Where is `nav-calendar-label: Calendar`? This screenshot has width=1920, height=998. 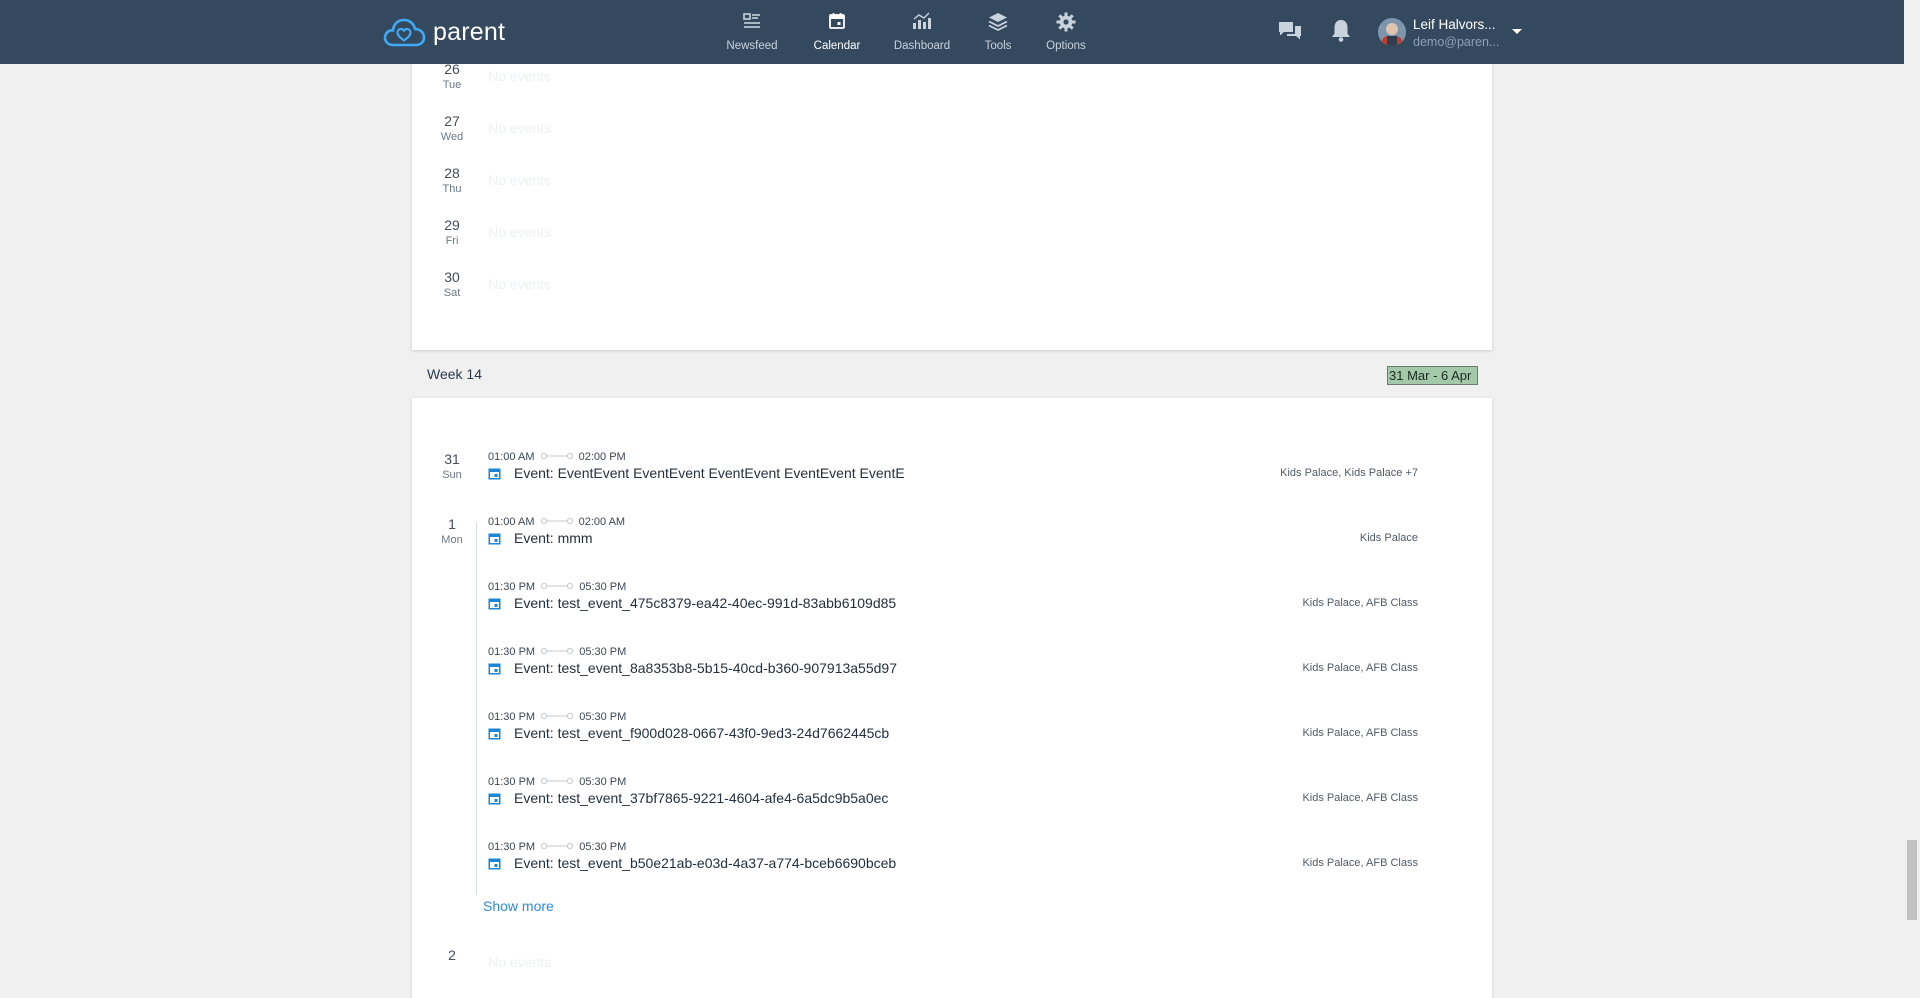 nav-calendar-label: Calendar is located at coordinates (837, 46).